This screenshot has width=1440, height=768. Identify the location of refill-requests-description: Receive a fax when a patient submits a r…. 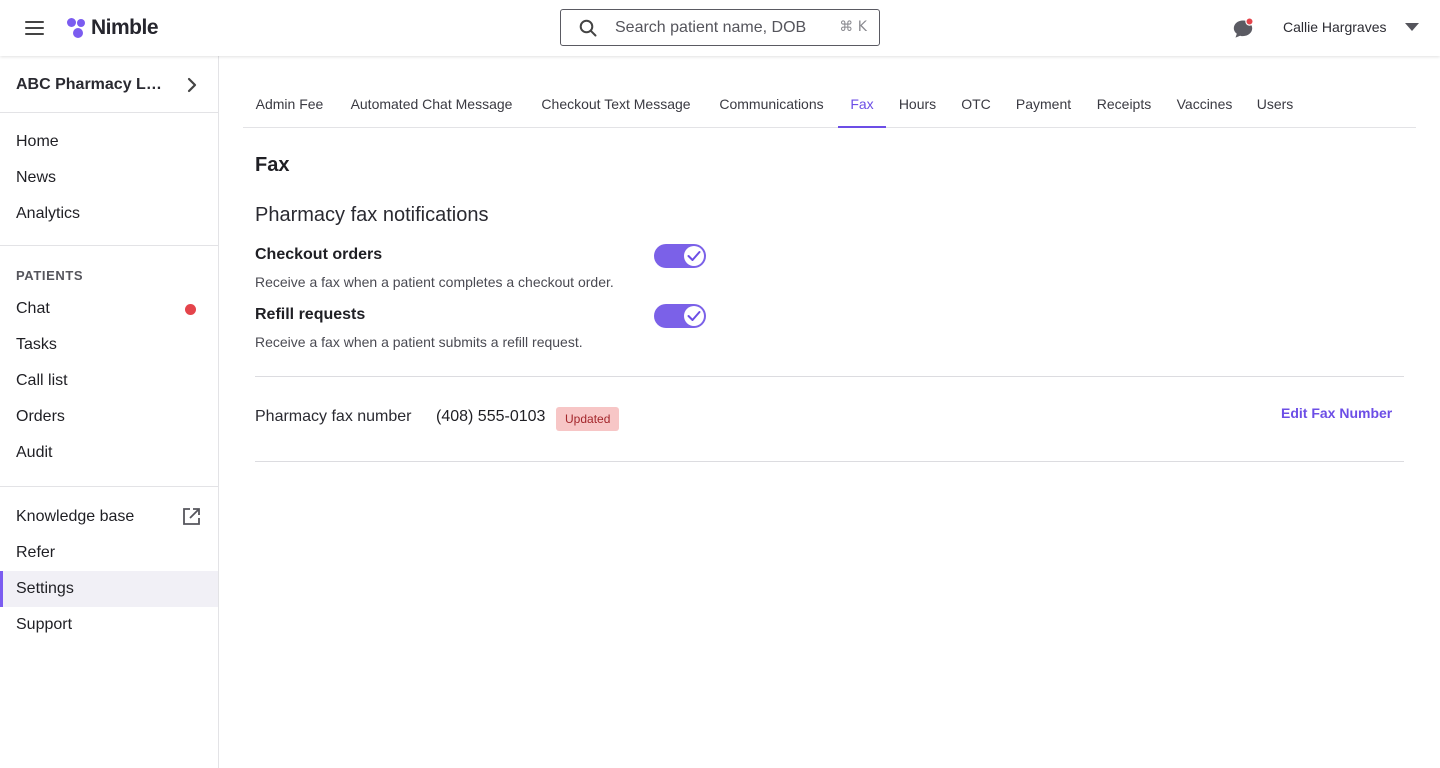
(419, 342).